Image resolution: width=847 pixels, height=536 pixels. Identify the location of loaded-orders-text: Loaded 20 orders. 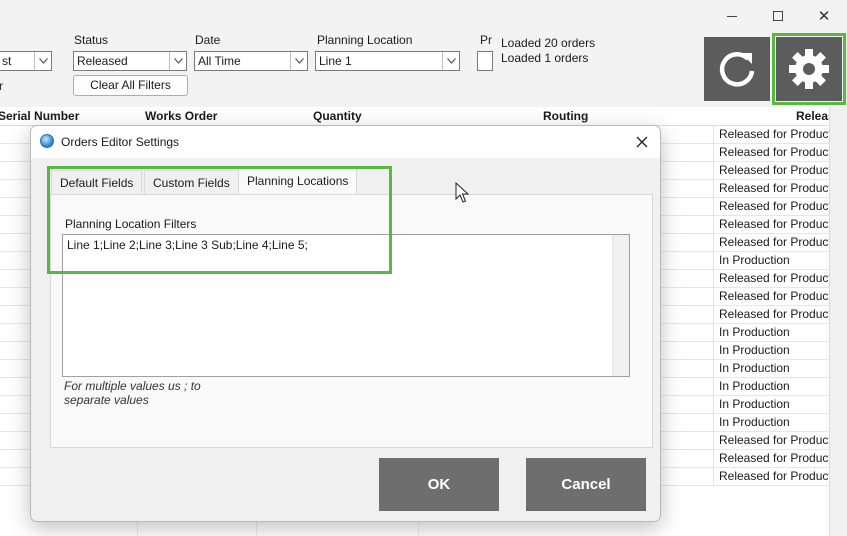
(548, 43).